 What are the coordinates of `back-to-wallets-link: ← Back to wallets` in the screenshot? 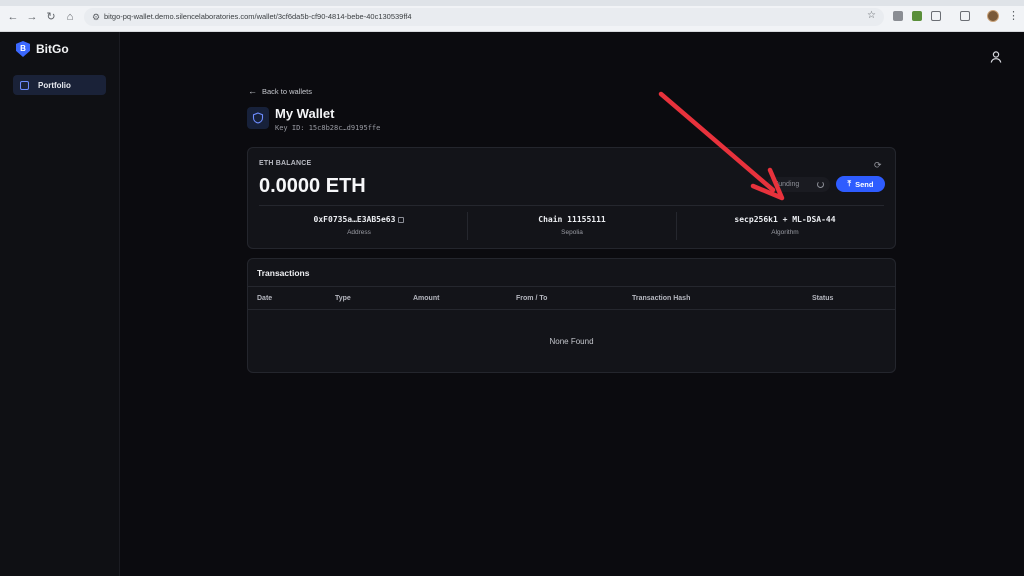 It's located at (280, 91).